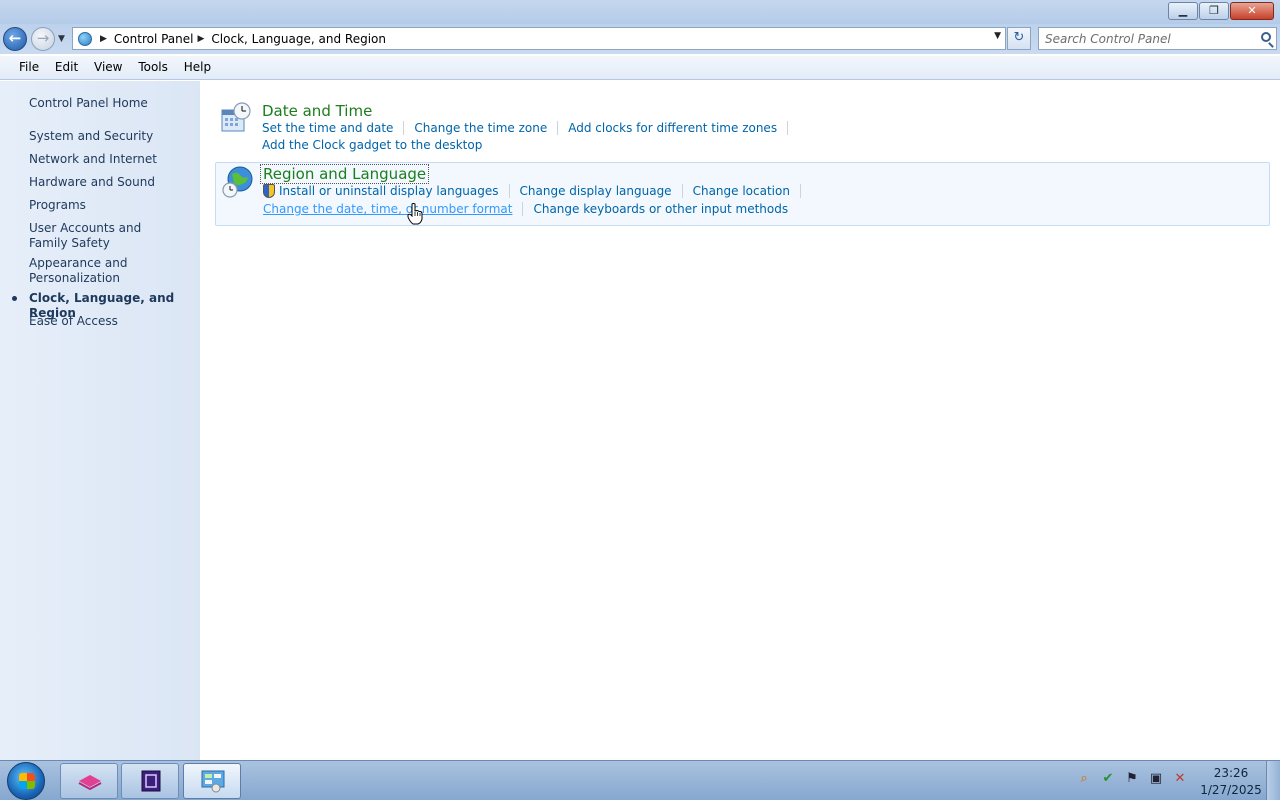 Image resolution: width=1280 pixels, height=800 pixels. What do you see at coordinates (344, 174) in the screenshot?
I see `group-title-region-language: Region and Language` at bounding box center [344, 174].